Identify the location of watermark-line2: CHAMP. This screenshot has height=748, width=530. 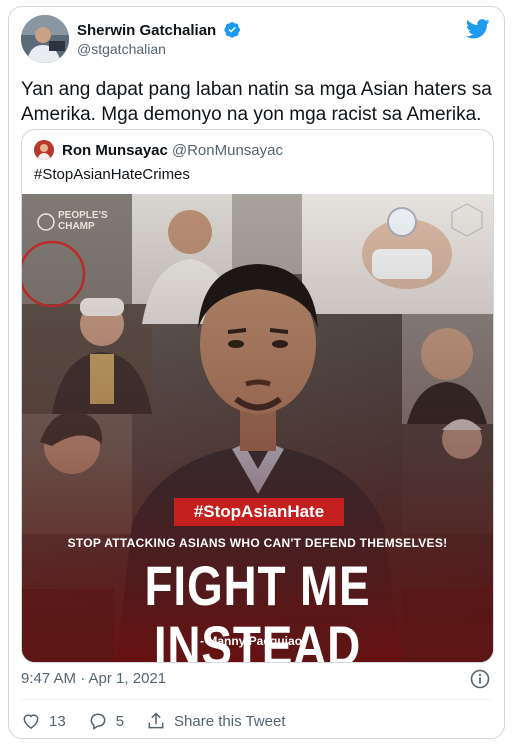
(76, 226).